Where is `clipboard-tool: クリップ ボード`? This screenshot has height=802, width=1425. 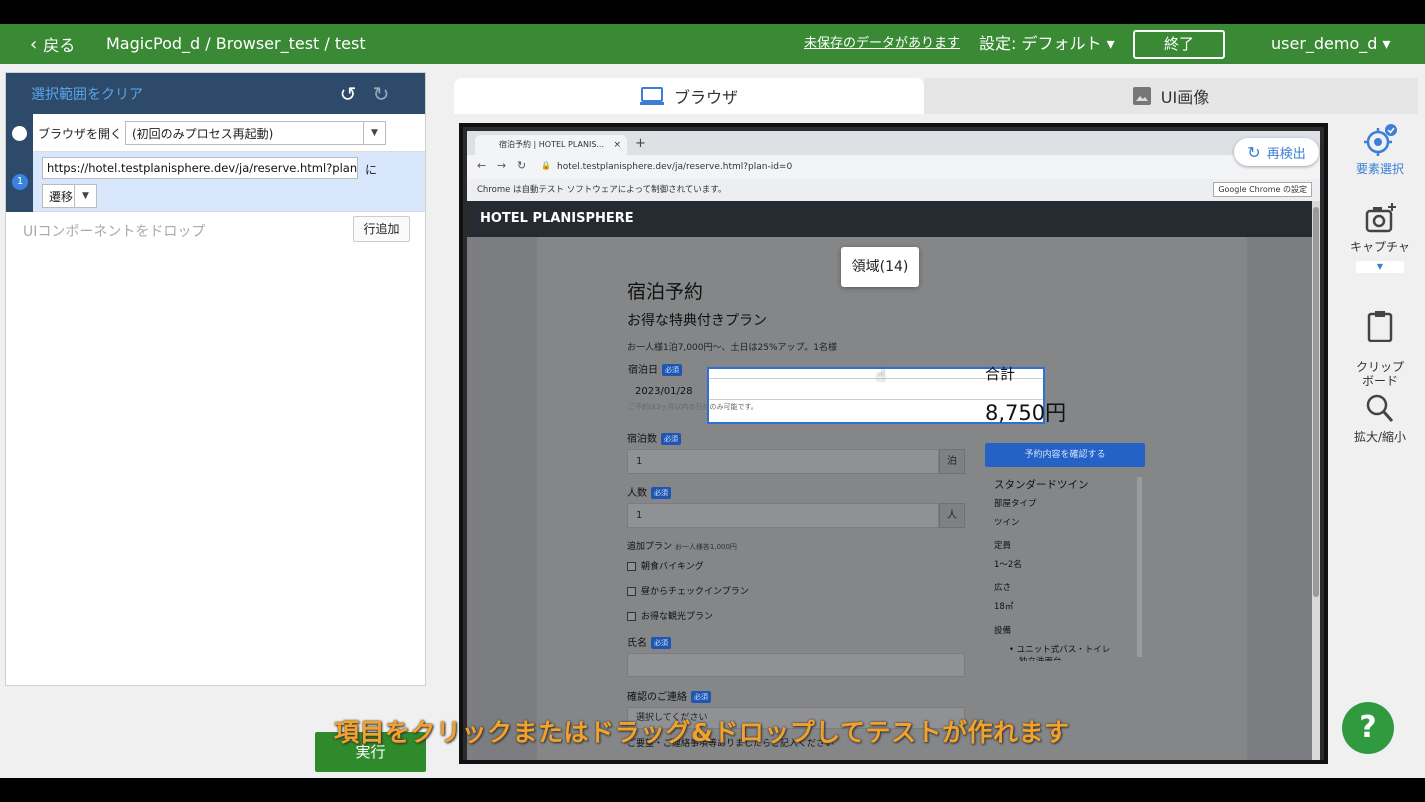 clipboard-tool: クリップ ボード is located at coordinates (1380, 342).